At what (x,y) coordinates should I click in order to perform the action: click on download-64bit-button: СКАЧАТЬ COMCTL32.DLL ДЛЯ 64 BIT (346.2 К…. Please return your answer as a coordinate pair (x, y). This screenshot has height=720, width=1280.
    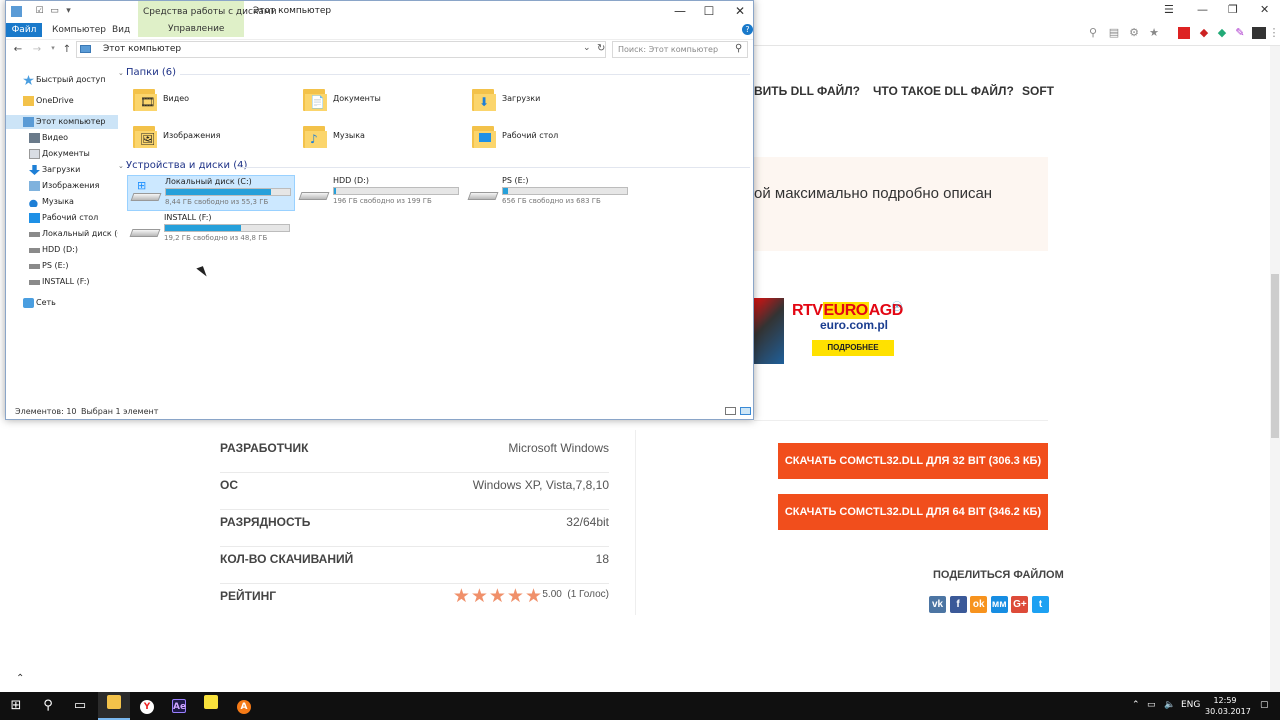
    Looking at the image, I should click on (913, 512).